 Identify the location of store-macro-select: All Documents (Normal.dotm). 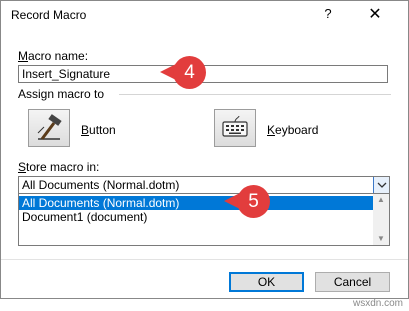
(204, 185).